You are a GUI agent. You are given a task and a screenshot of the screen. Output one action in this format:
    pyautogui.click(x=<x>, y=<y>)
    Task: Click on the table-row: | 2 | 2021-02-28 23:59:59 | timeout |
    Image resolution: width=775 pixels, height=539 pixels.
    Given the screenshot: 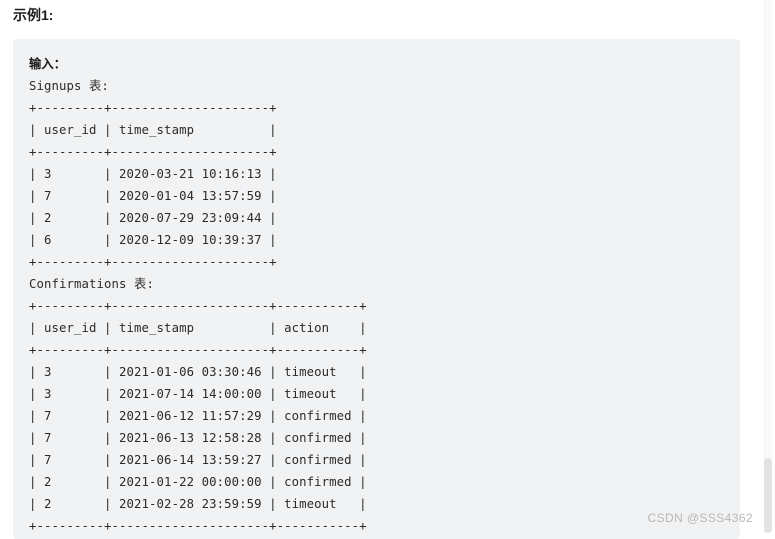 What is the action you would take?
    pyautogui.click(x=198, y=504)
    